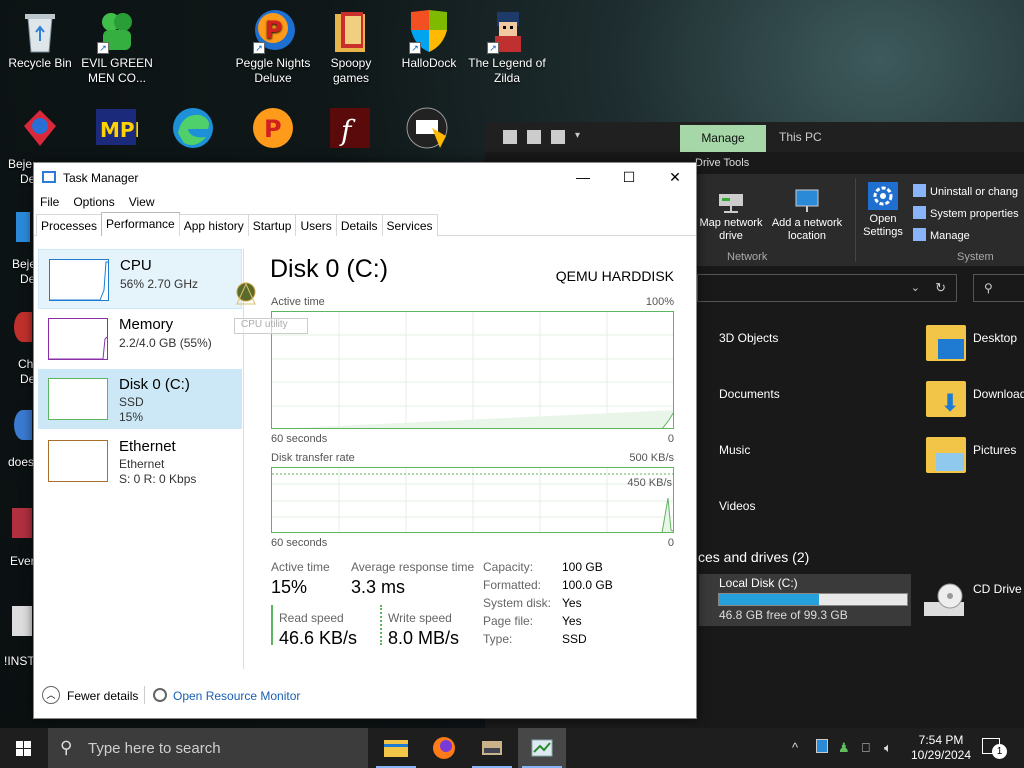 Image resolution: width=1024 pixels, height=768 pixels. What do you see at coordinates (492, 748) in the screenshot?
I see `taskbar-app` at bounding box center [492, 748].